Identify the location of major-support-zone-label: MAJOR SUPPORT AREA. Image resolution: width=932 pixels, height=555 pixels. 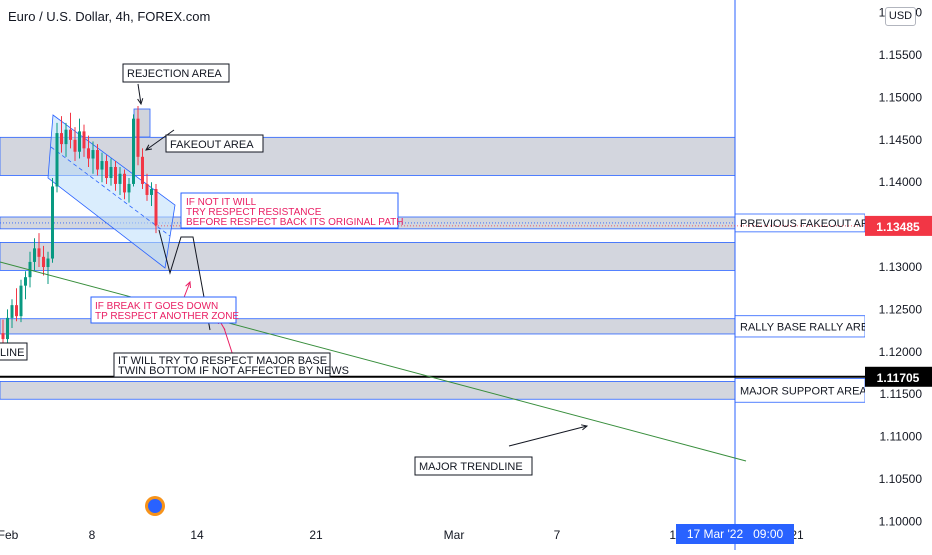
(803, 391).